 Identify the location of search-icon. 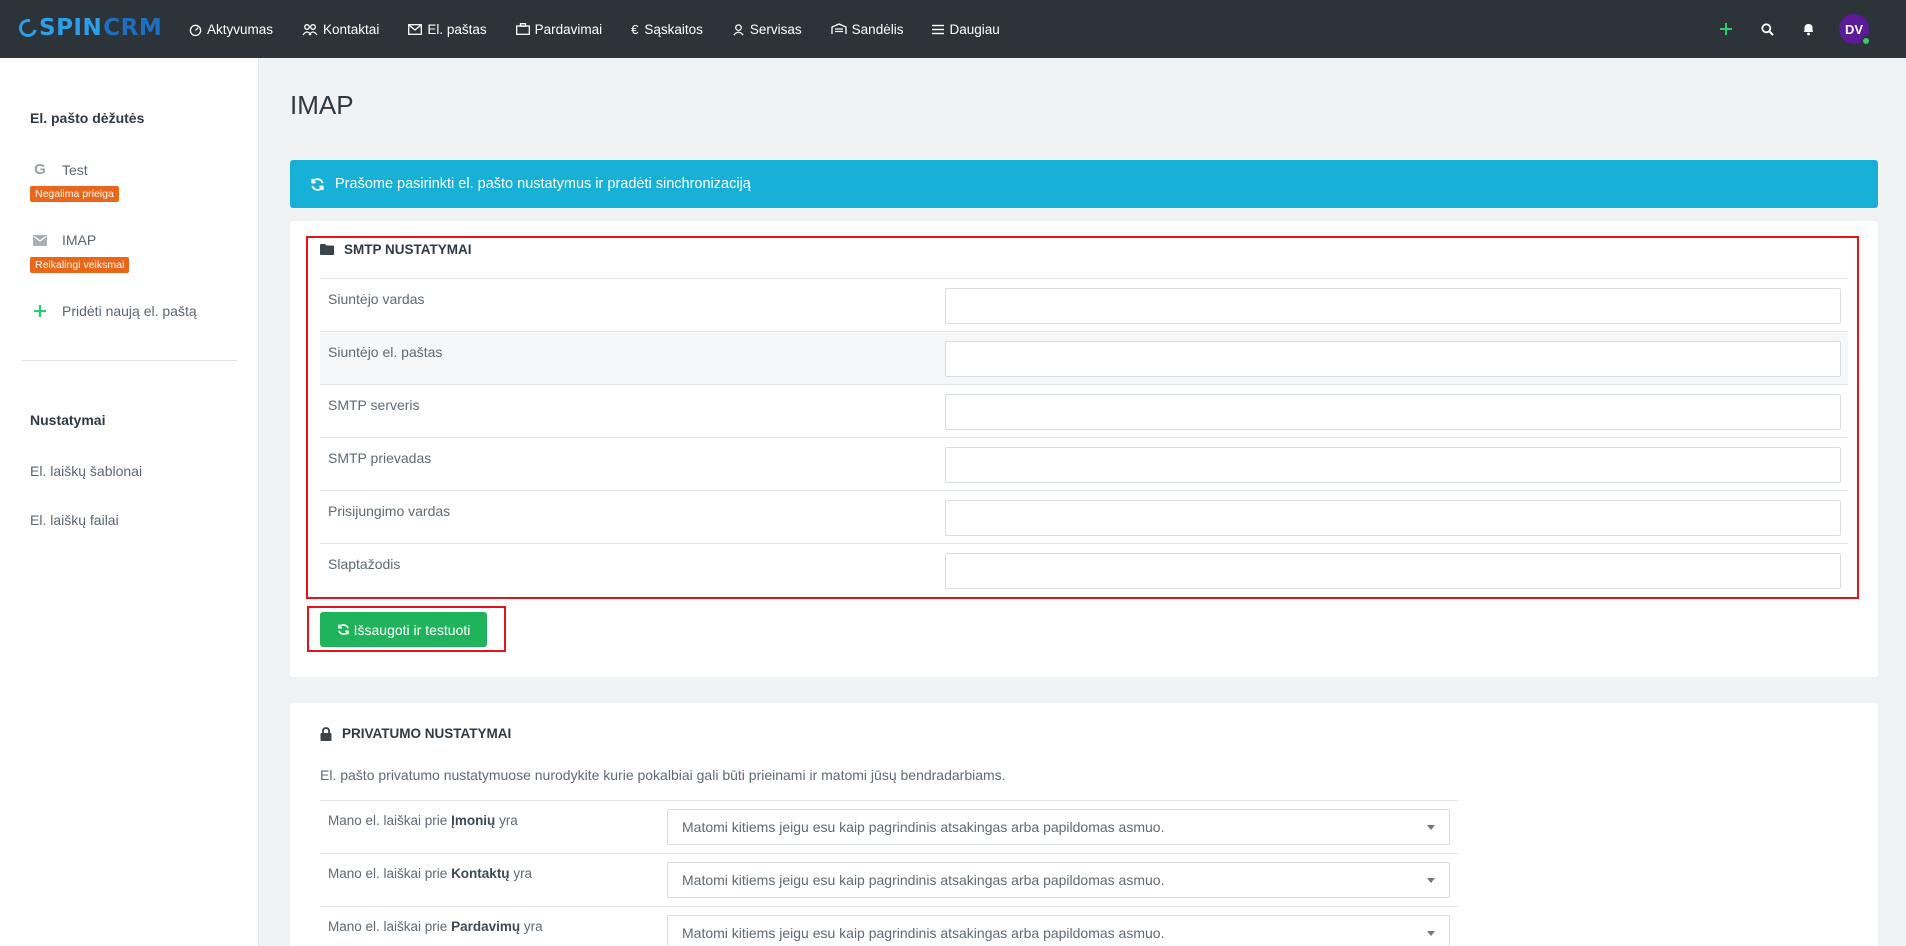
(1767, 29).